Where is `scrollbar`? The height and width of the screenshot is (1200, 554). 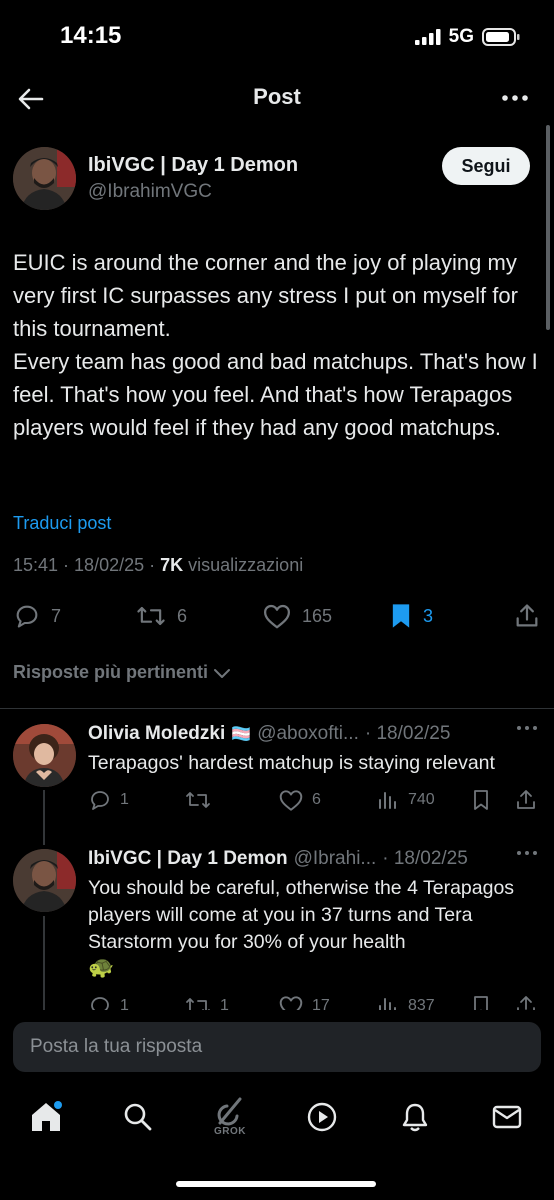
scrollbar is located at coordinates (548, 227).